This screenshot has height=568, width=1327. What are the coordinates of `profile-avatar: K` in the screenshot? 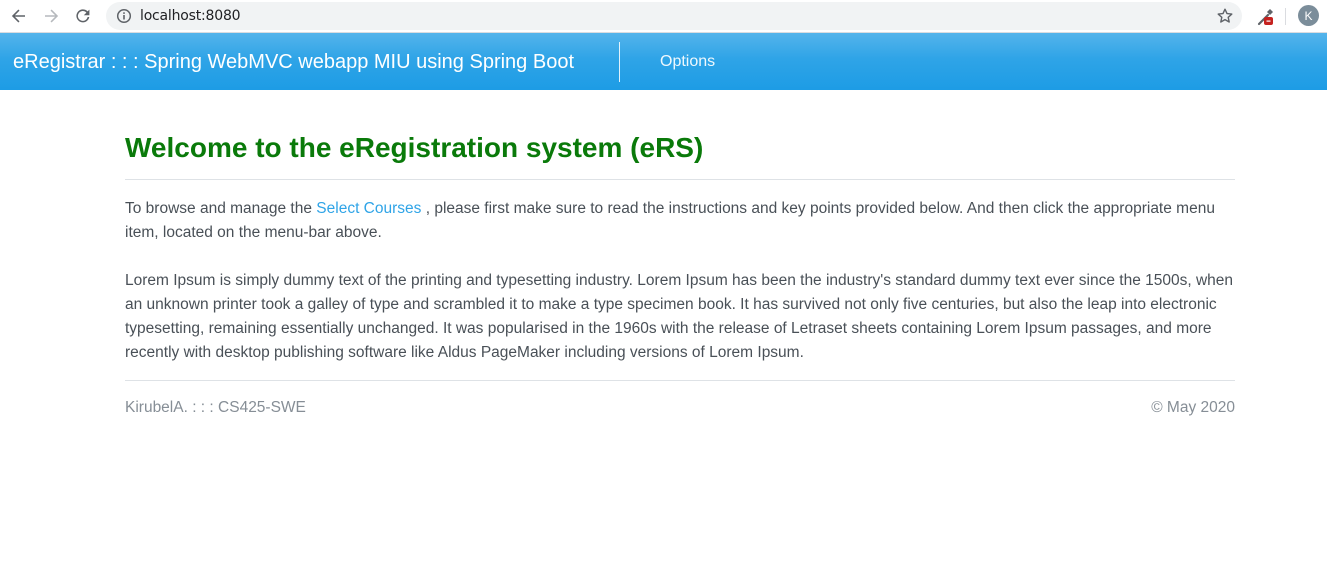 It's located at (1308, 15).